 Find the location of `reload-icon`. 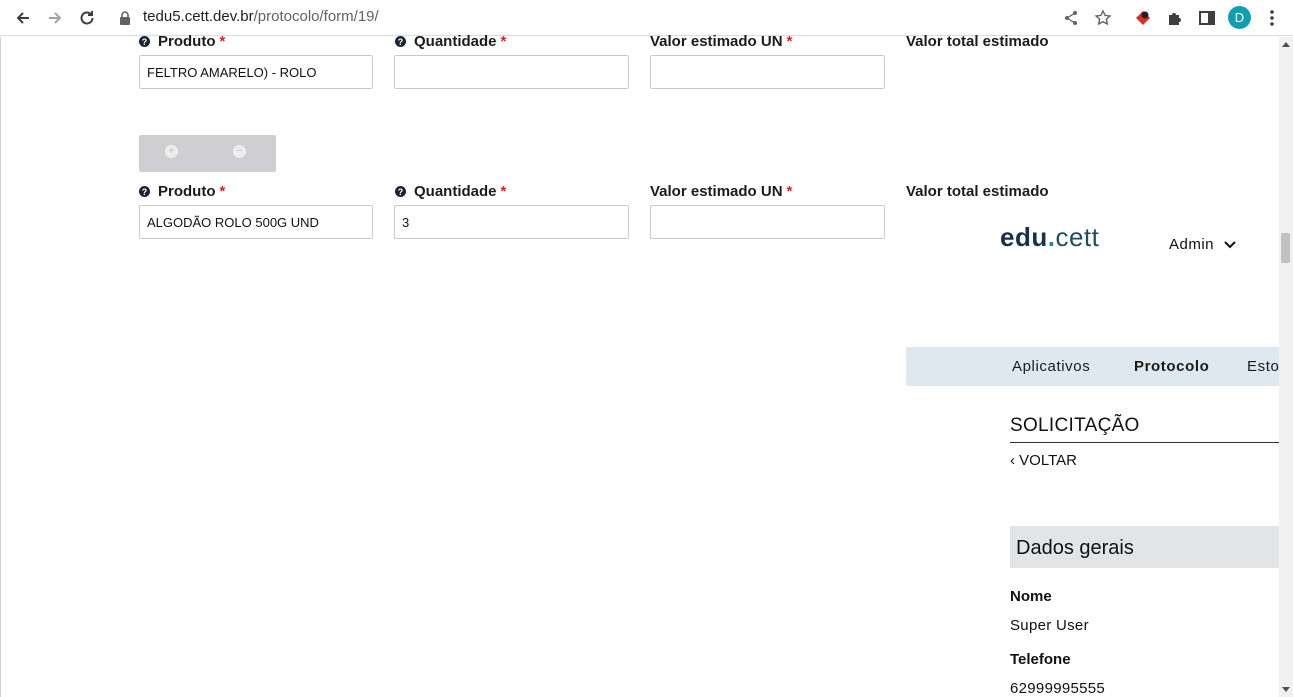

reload-icon is located at coordinates (87, 18).